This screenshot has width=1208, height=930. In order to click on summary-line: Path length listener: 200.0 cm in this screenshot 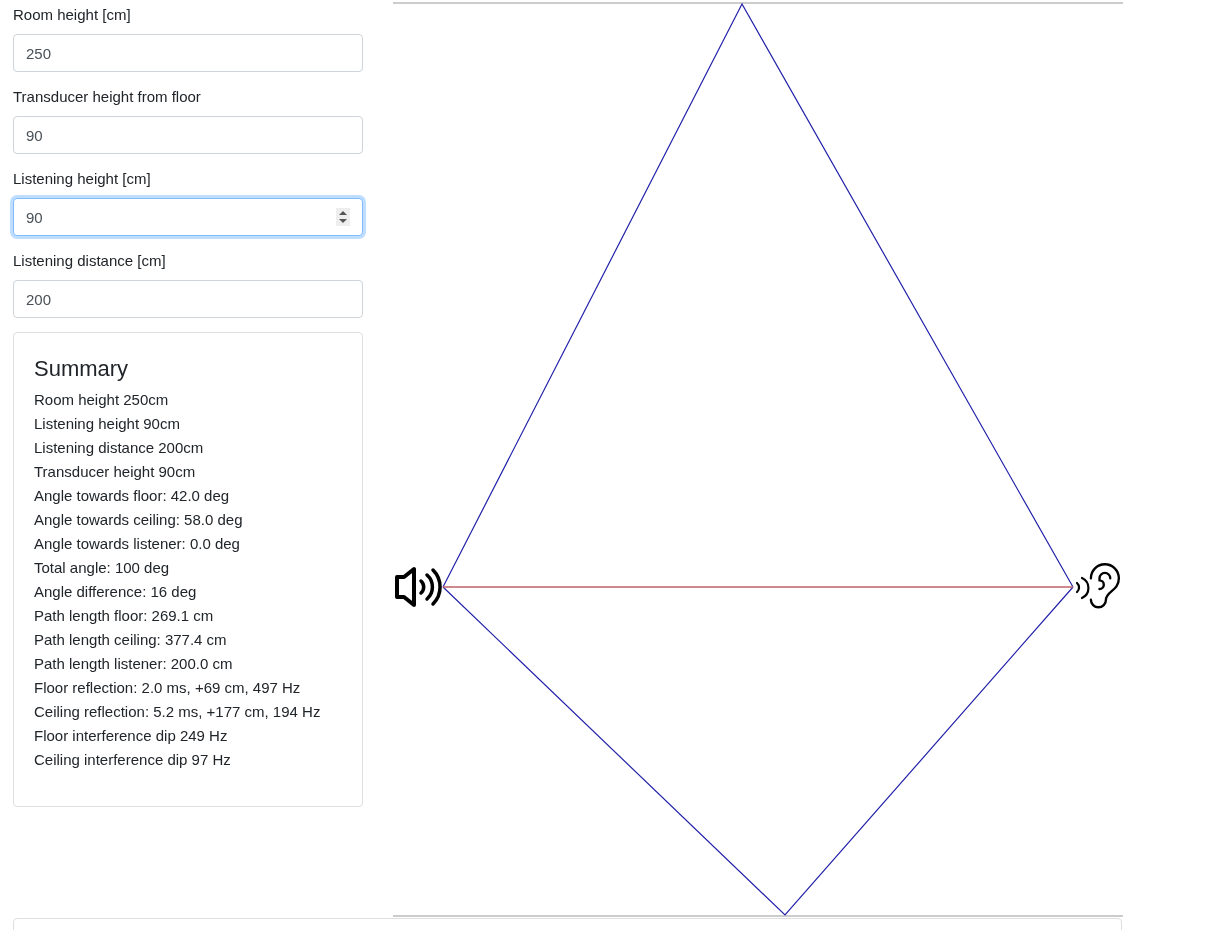, I will do `click(134, 664)`.